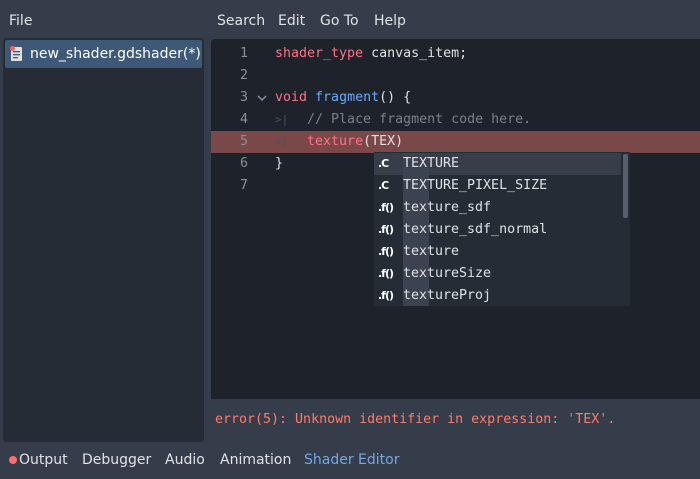  What do you see at coordinates (390, 21) in the screenshot?
I see `menu-help: Help` at bounding box center [390, 21].